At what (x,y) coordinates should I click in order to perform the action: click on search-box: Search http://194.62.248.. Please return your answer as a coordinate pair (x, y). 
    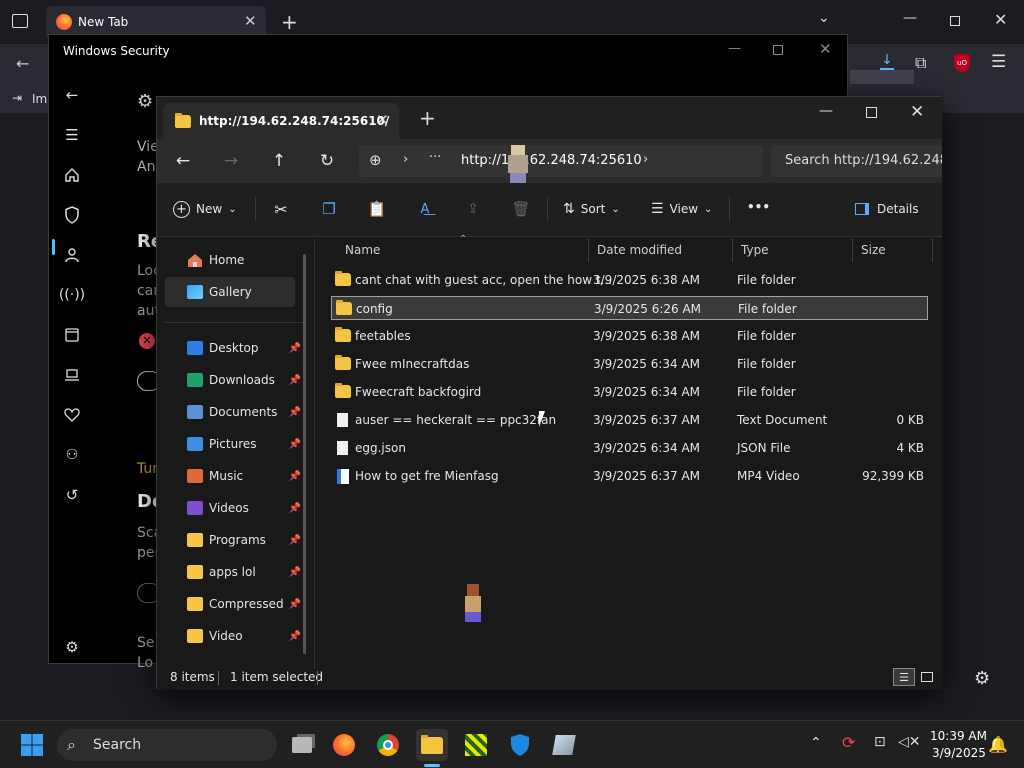
    Looking at the image, I should click on (856, 161).